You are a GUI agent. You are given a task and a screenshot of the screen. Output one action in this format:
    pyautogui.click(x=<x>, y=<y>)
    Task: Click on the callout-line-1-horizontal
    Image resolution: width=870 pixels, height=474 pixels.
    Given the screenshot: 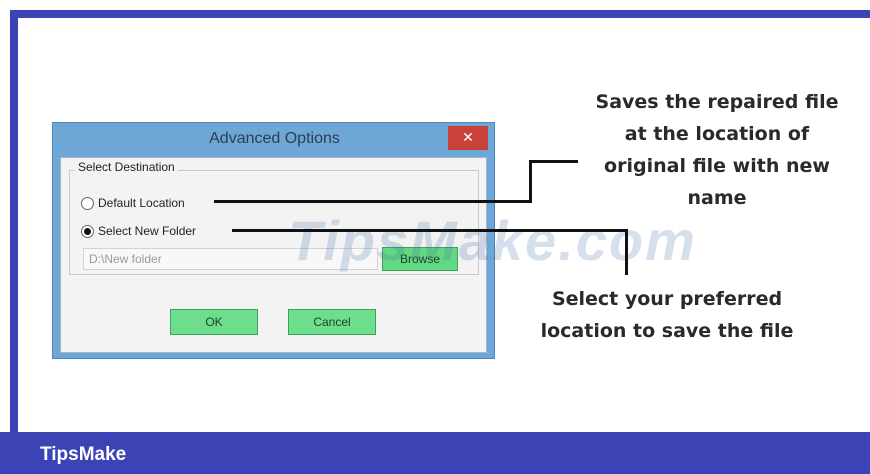 What is the action you would take?
    pyautogui.click(x=373, y=201)
    